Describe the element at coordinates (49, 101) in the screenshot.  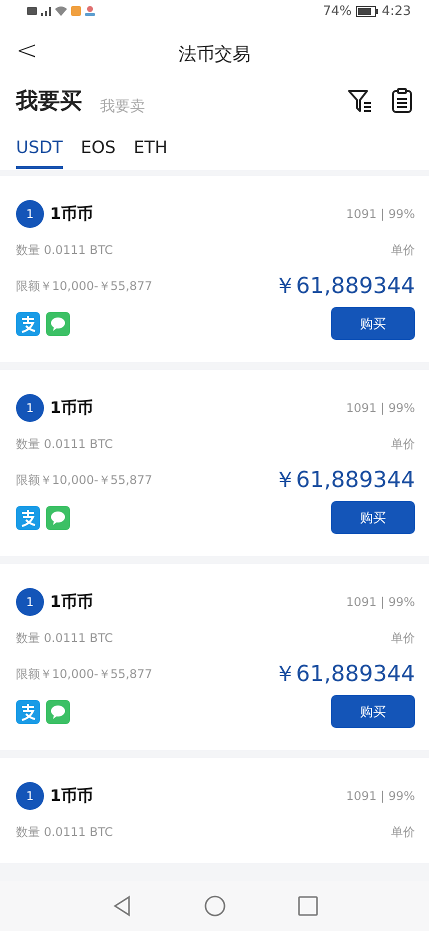
I see `mode-tab: 我要买` at that location.